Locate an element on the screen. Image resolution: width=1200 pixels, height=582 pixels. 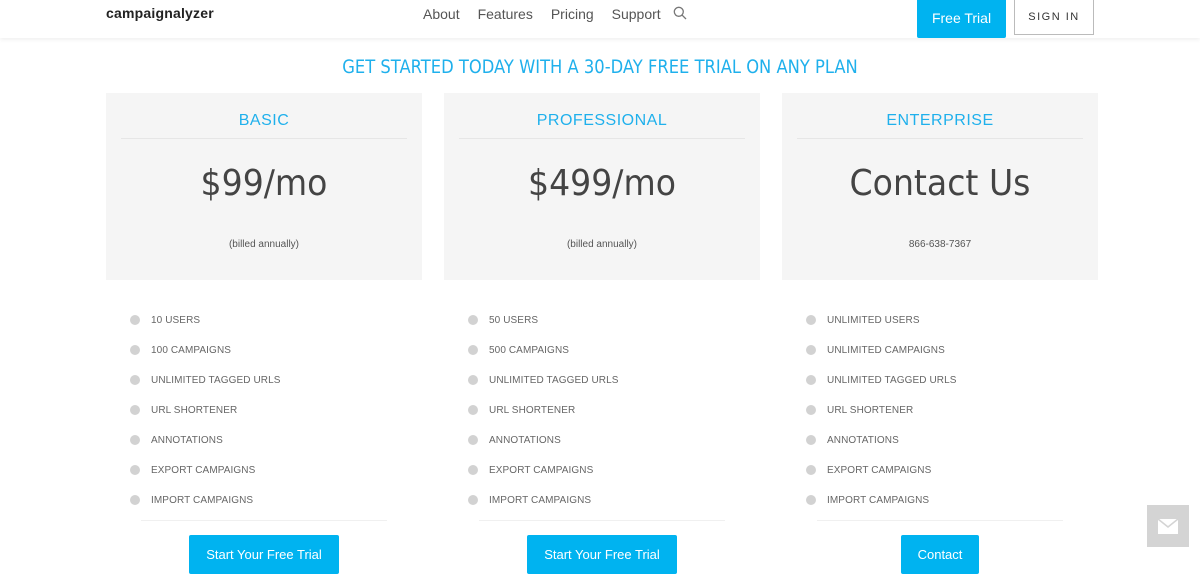
feature-label: UNLIMITED USERS is located at coordinates (873, 320).